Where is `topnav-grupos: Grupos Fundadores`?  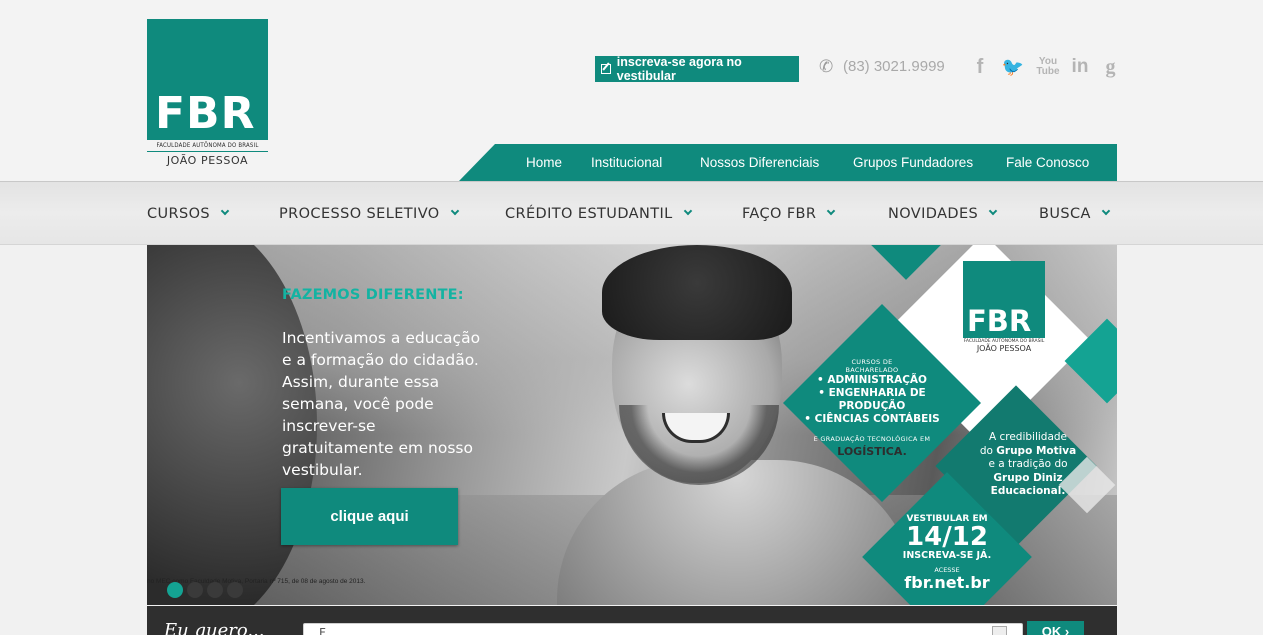
topnav-grupos: Grupos Fundadores is located at coordinates (913, 162).